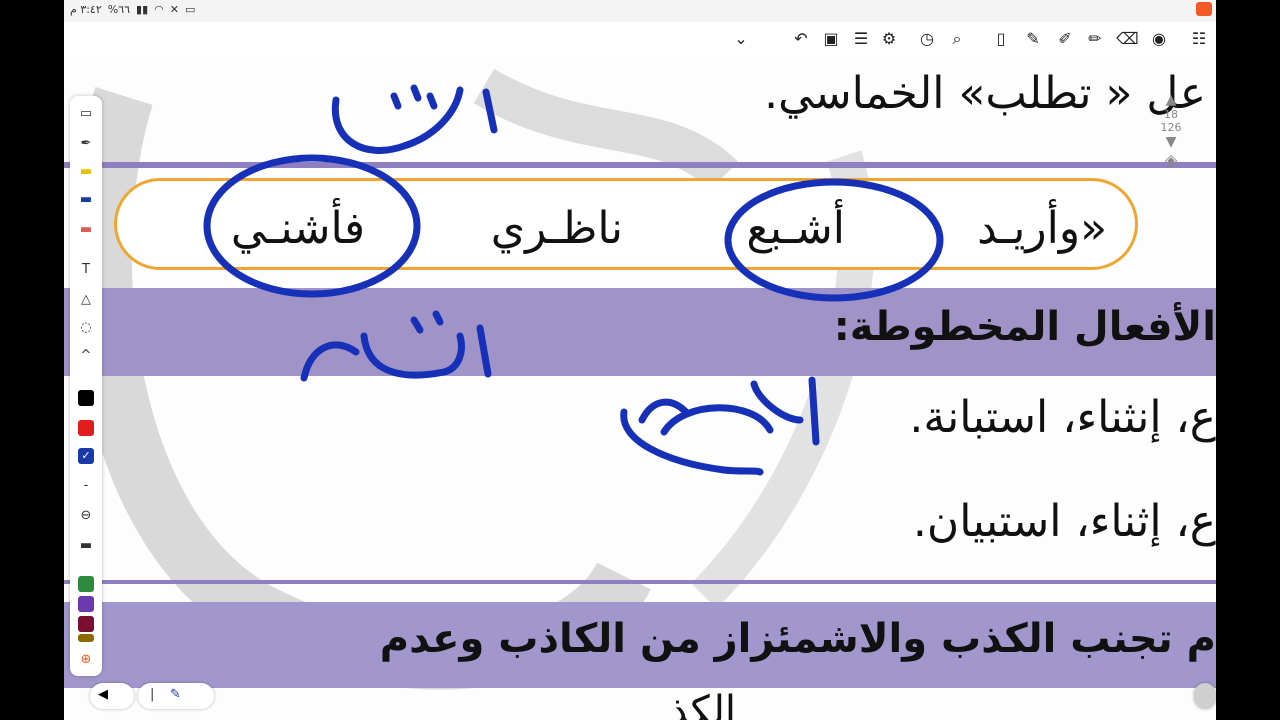 The height and width of the screenshot is (720, 1280). Describe the element at coordinates (86, 516) in the screenshot. I see `stroke-medium-icon: ⊖` at that location.